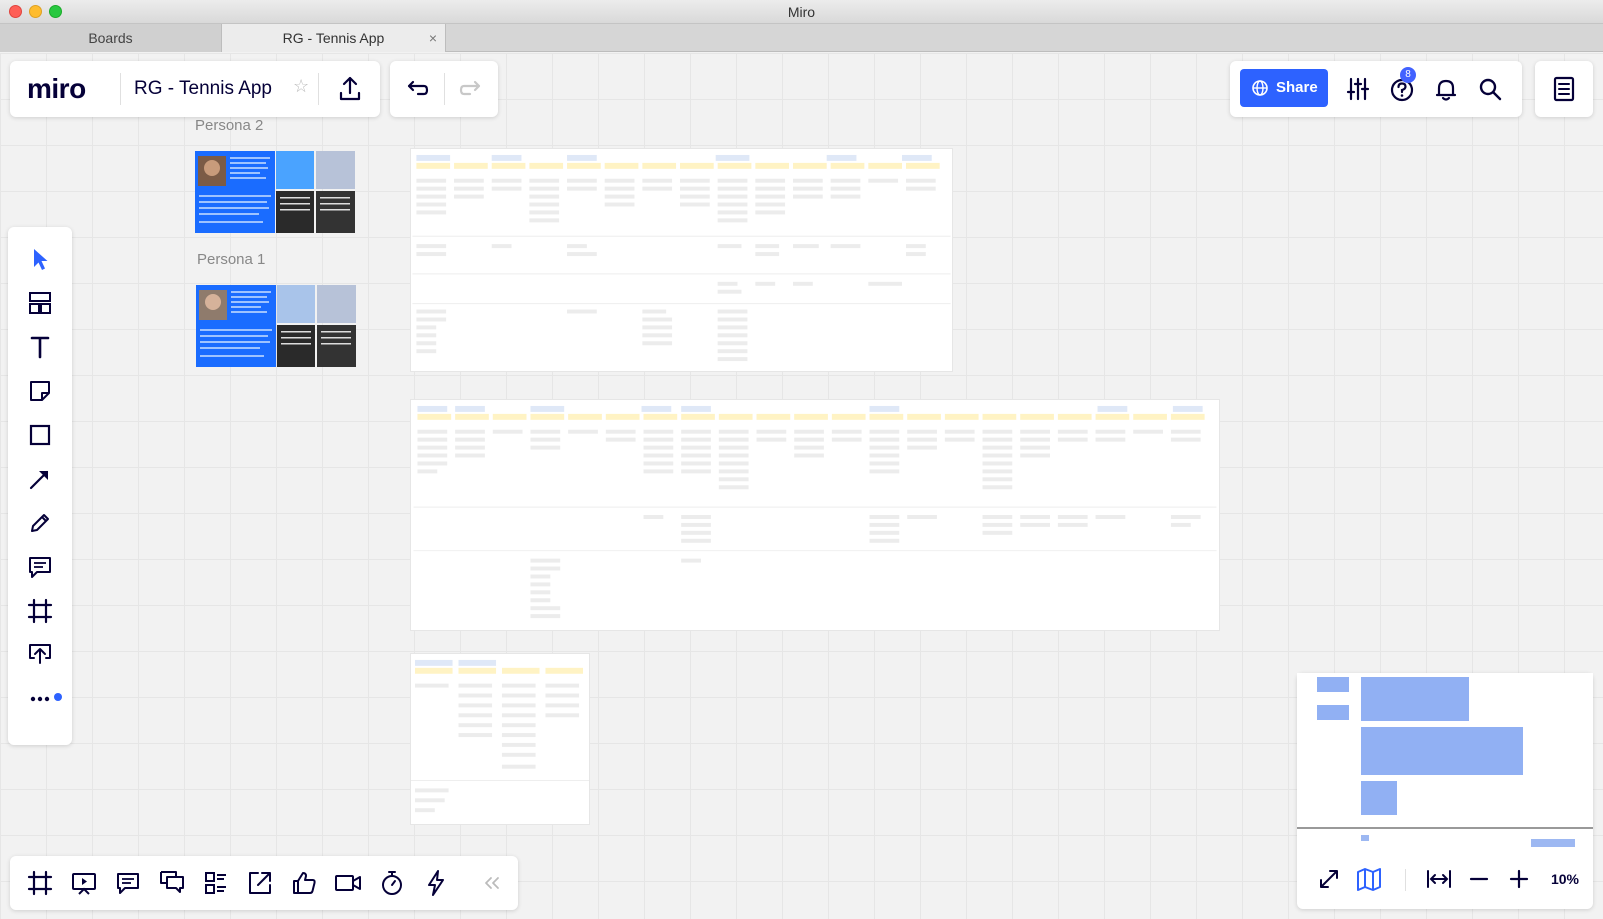  Describe the element at coordinates (1260, 88) in the screenshot. I see `globe-icon` at that location.